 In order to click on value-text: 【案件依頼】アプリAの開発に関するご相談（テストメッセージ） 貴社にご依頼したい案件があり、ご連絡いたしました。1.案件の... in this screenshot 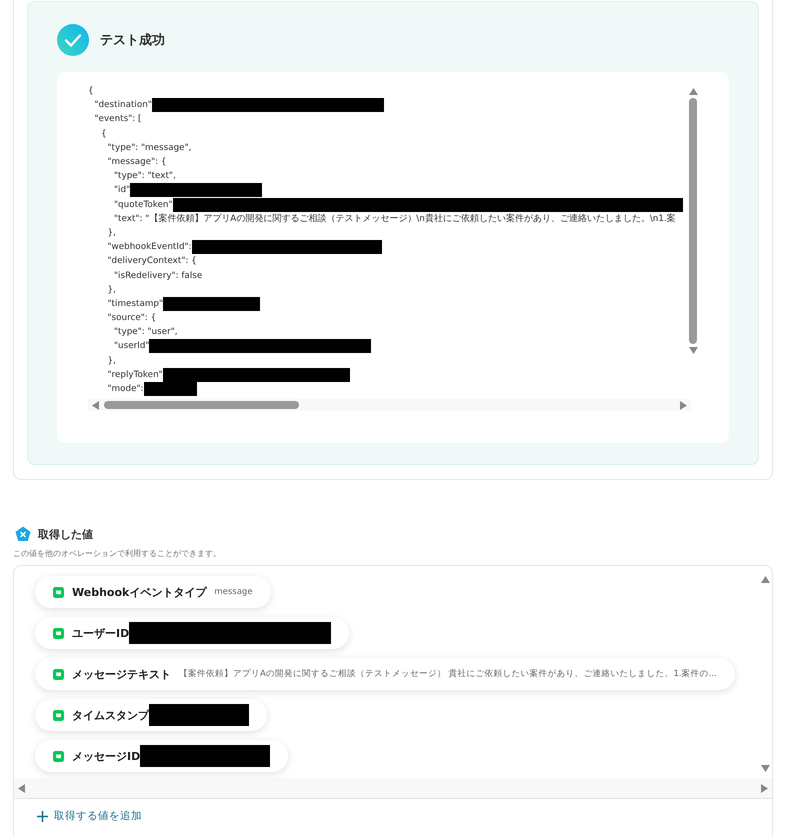, I will do `click(448, 674)`.